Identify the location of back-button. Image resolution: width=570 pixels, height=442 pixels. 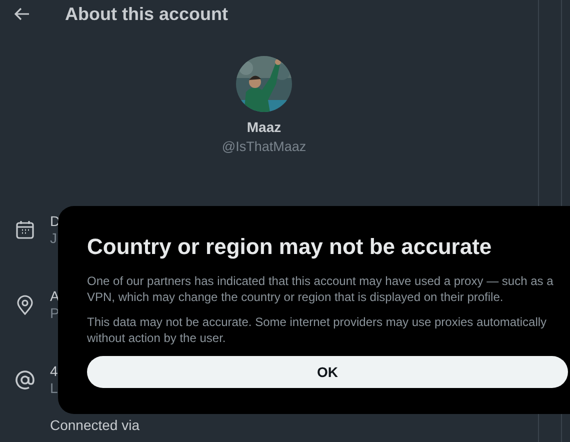
(22, 14).